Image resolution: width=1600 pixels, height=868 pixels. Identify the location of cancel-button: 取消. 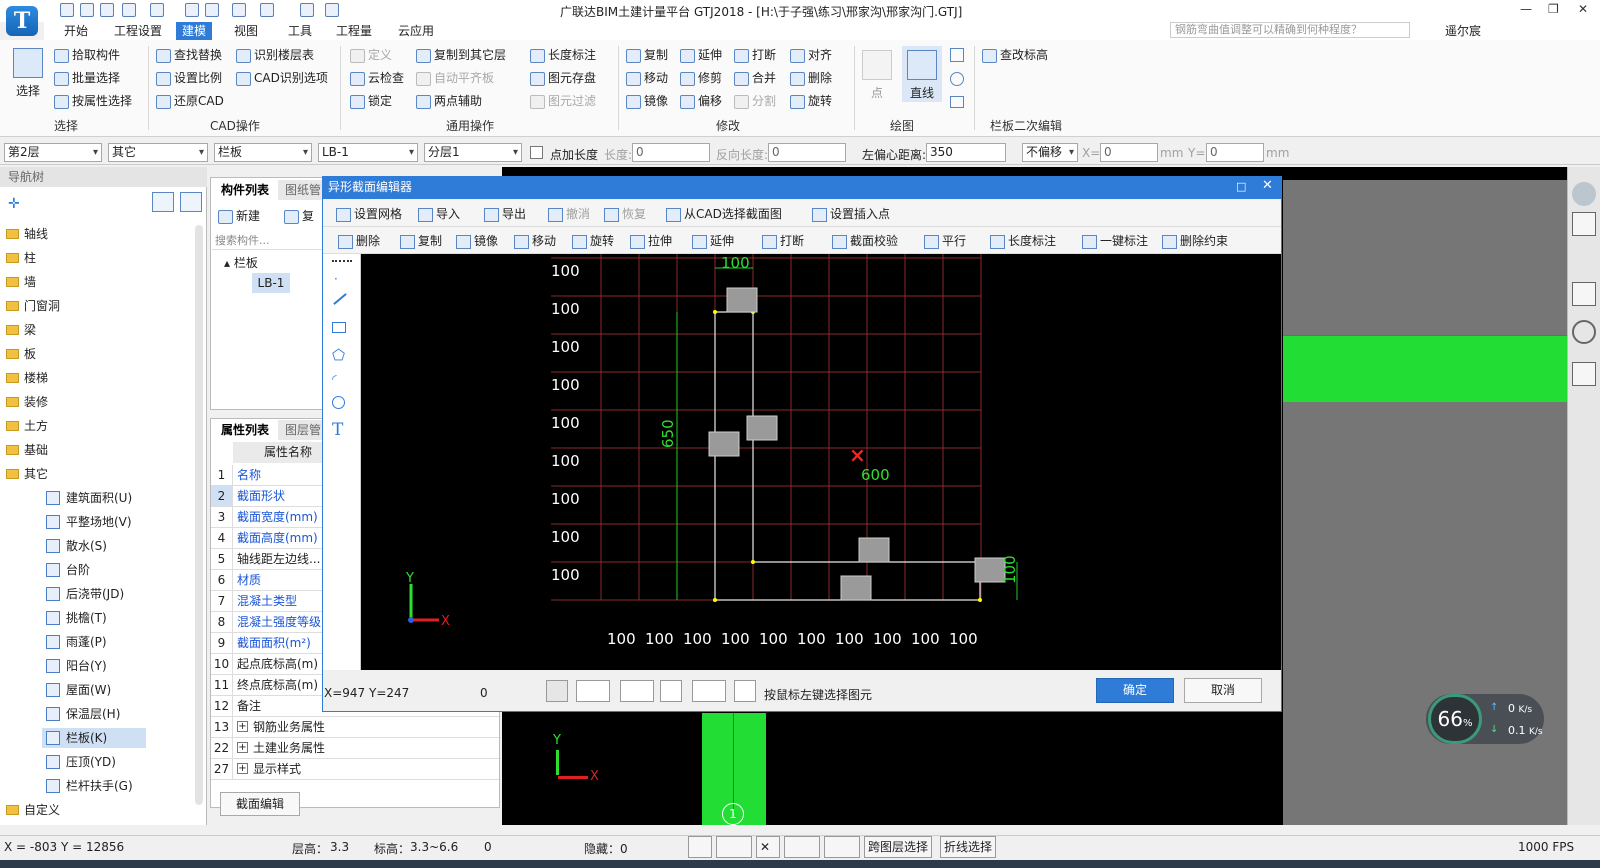
(1223, 690).